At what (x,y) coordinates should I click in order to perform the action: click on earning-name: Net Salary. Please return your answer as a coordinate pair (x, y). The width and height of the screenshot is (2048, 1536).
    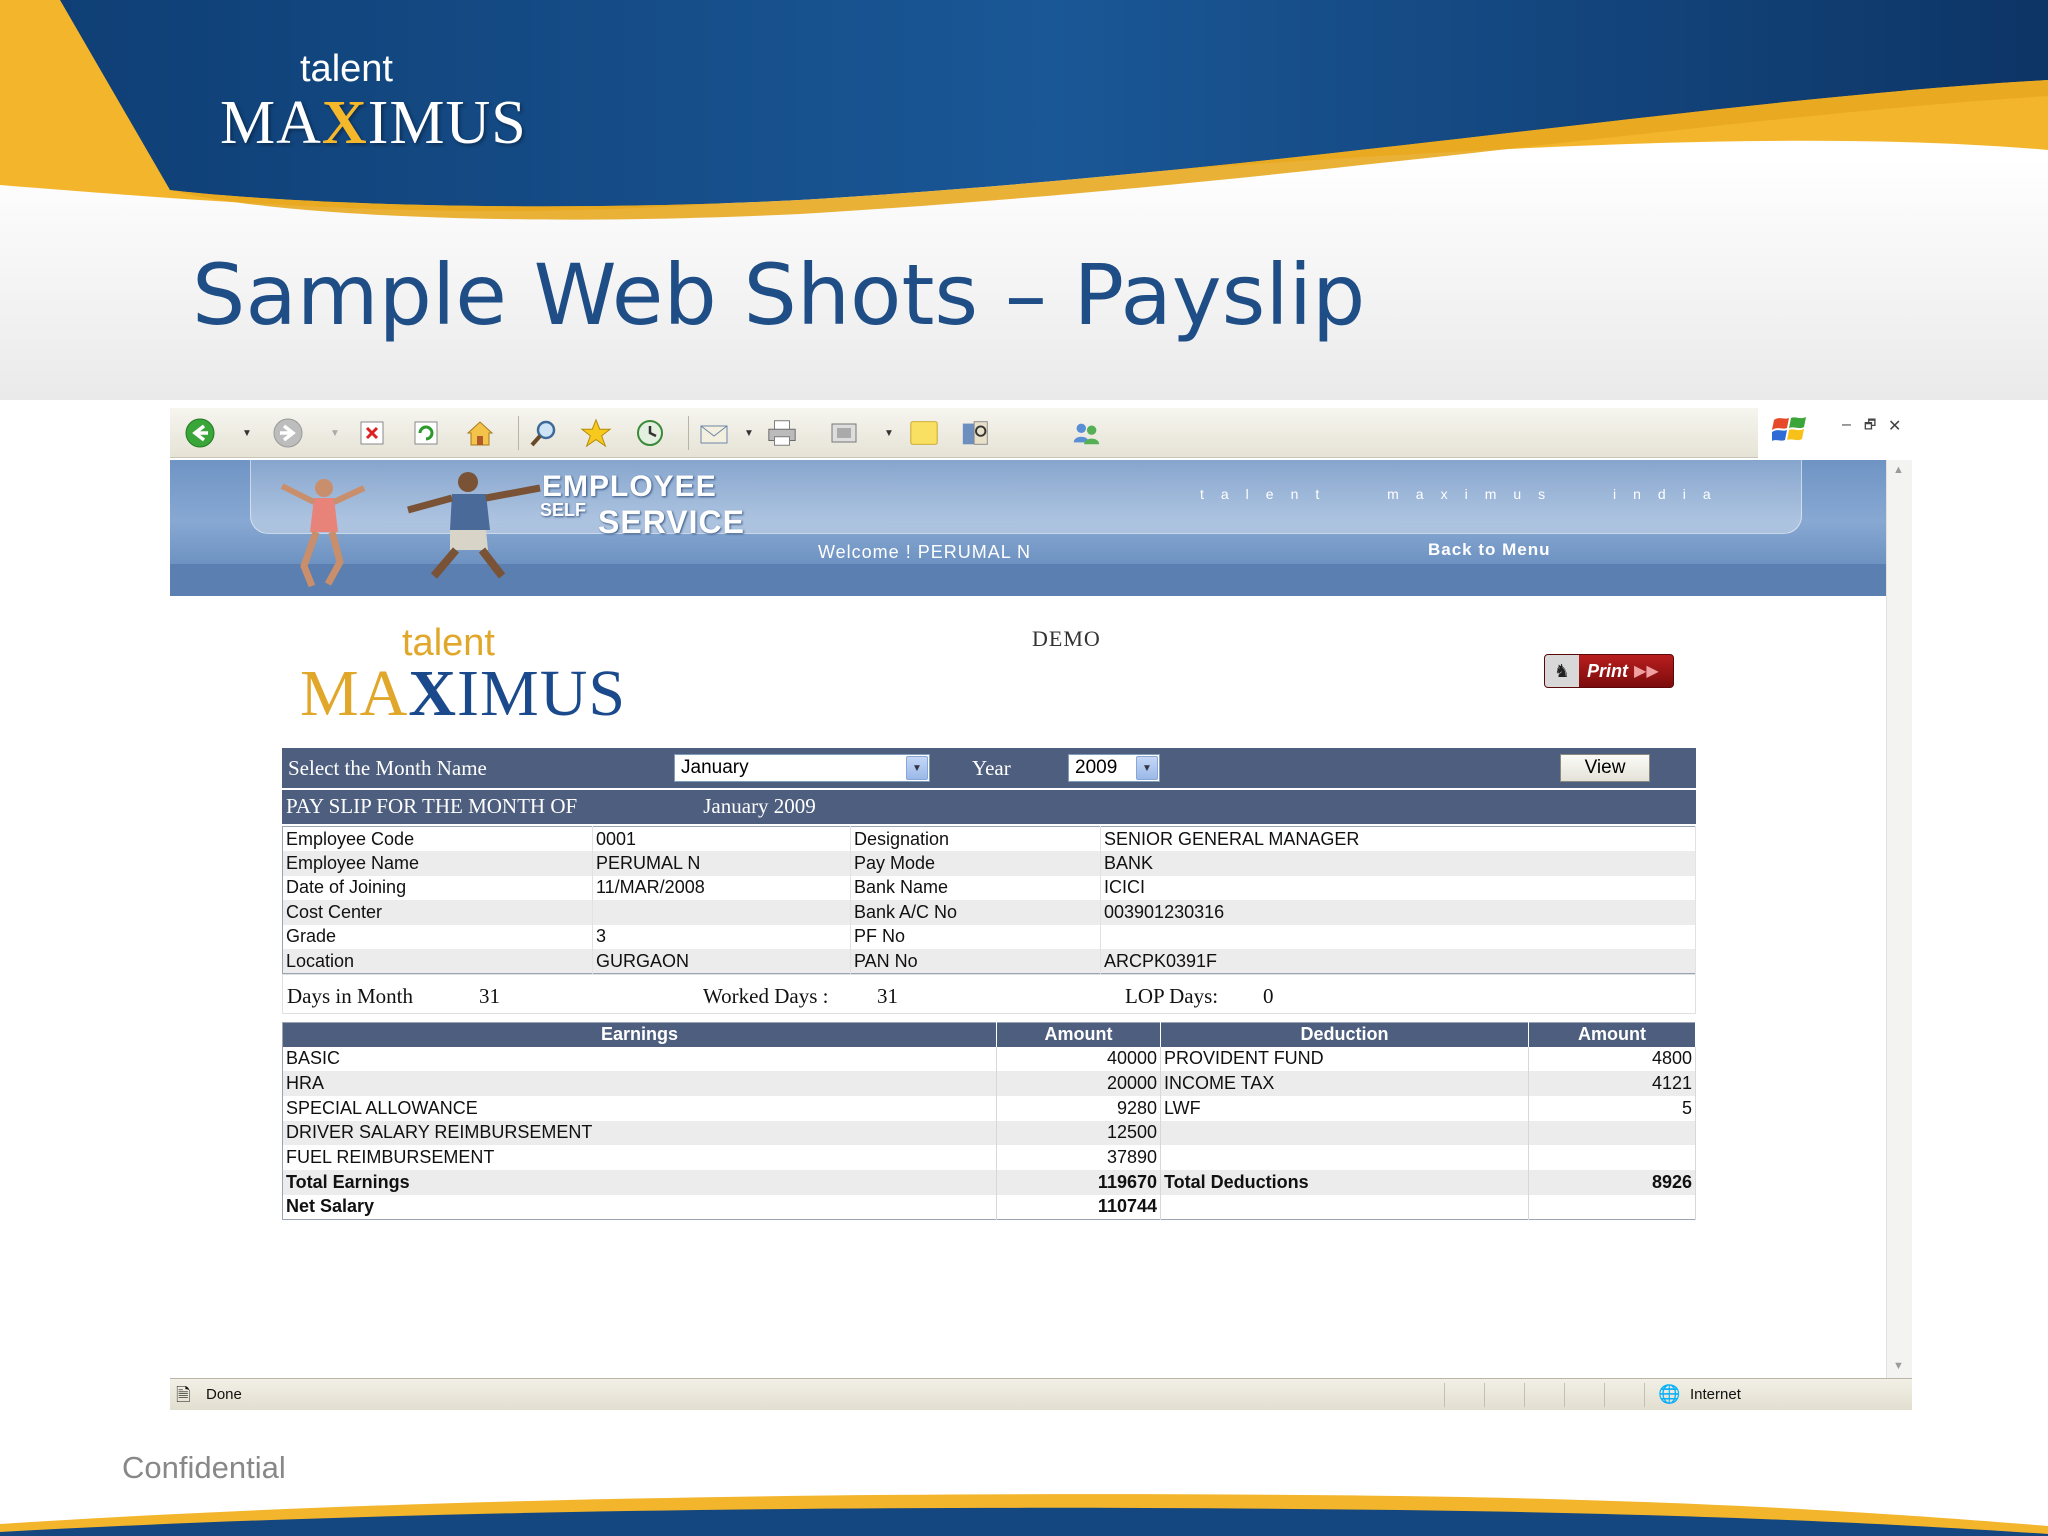
    Looking at the image, I should click on (639, 1207).